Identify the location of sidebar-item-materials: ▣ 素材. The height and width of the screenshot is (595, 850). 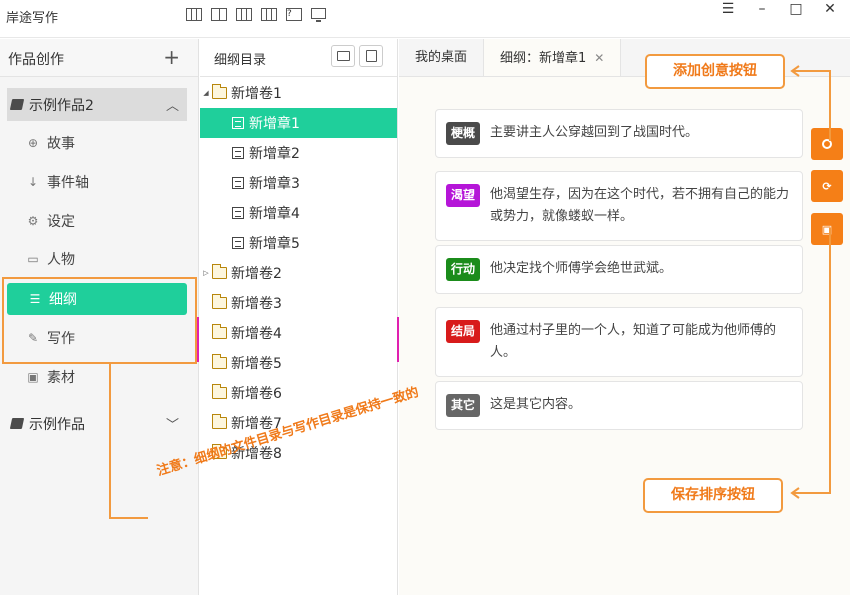
(97, 377).